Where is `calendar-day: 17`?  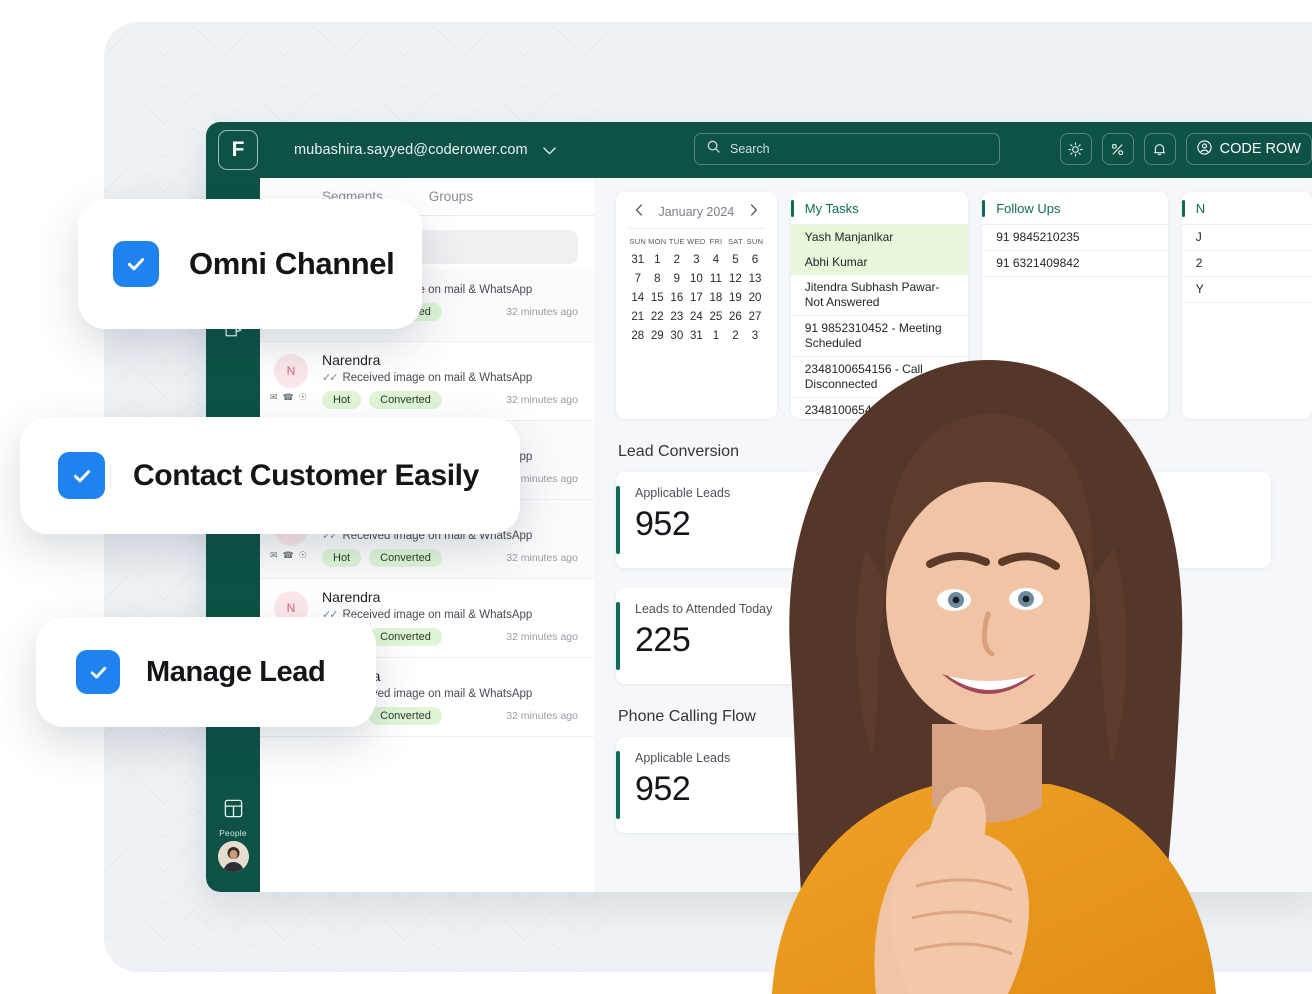
calendar-day: 17 is located at coordinates (697, 298).